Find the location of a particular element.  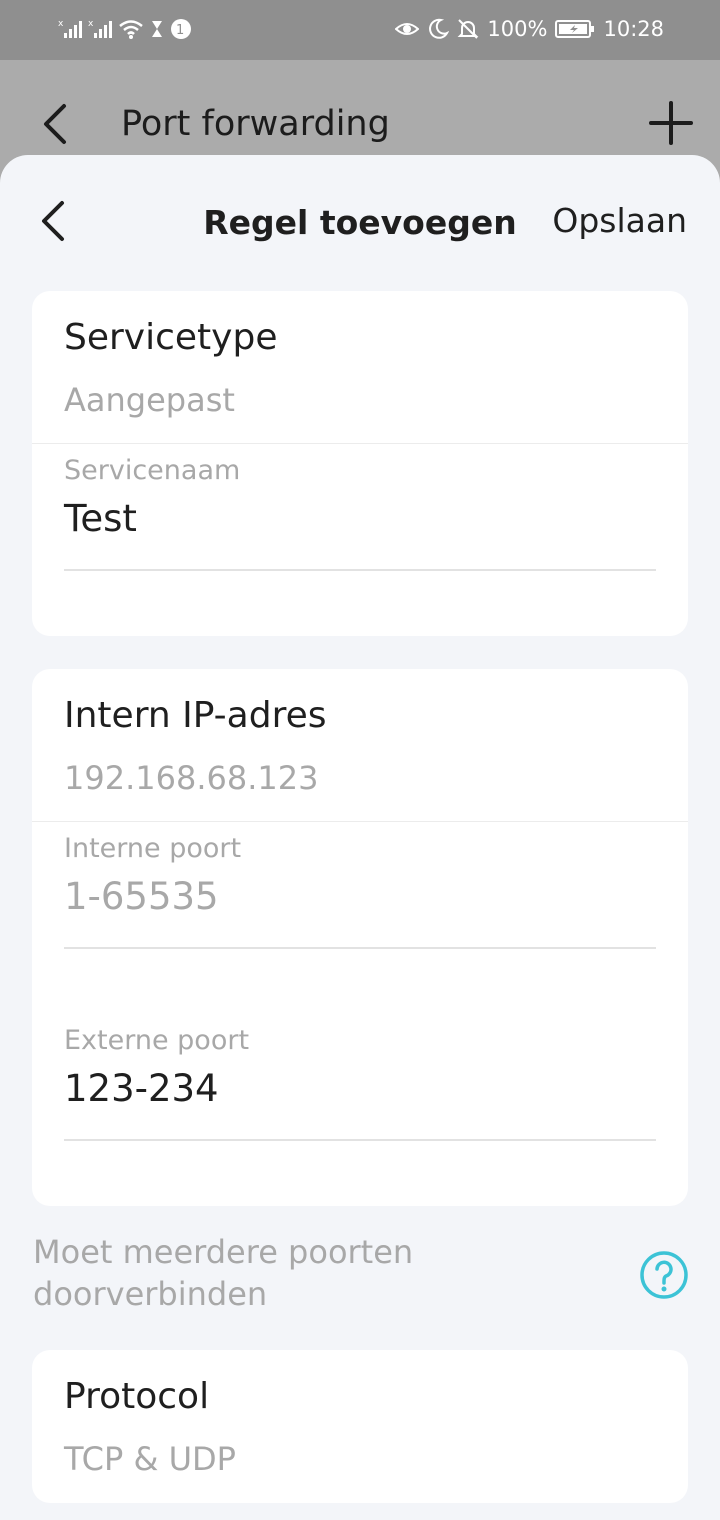

bell-off-icon is located at coordinates (468, 29).